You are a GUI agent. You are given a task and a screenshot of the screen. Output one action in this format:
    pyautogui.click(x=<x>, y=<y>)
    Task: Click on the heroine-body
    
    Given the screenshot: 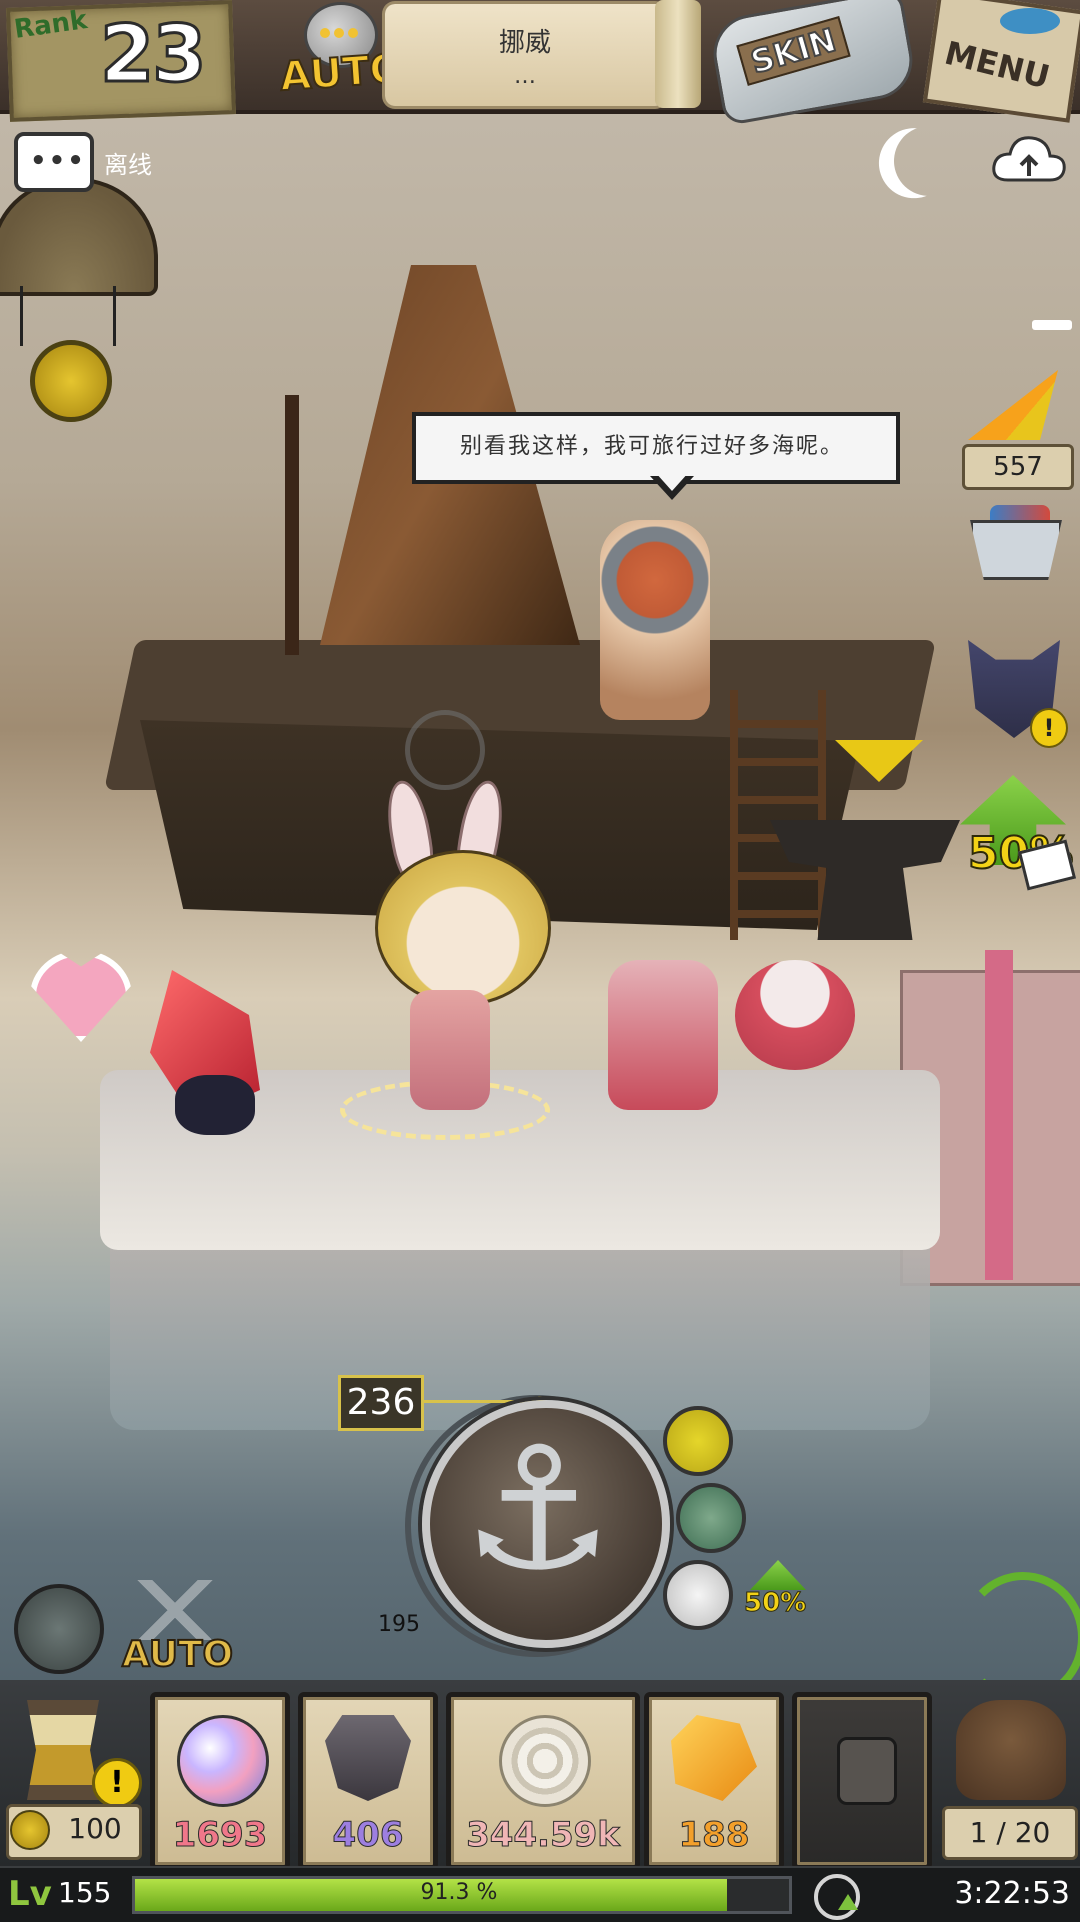 What is the action you would take?
    pyautogui.click(x=450, y=1050)
    